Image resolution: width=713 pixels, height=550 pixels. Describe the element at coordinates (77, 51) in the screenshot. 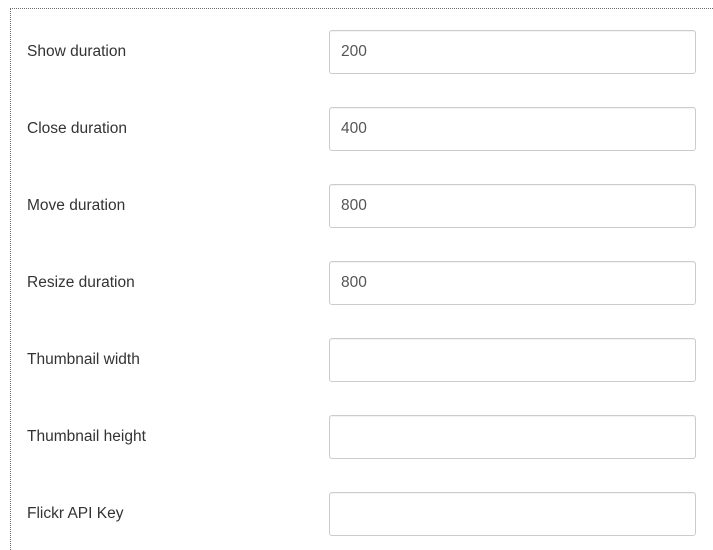

I see `show-duration-label: Show duration` at that location.